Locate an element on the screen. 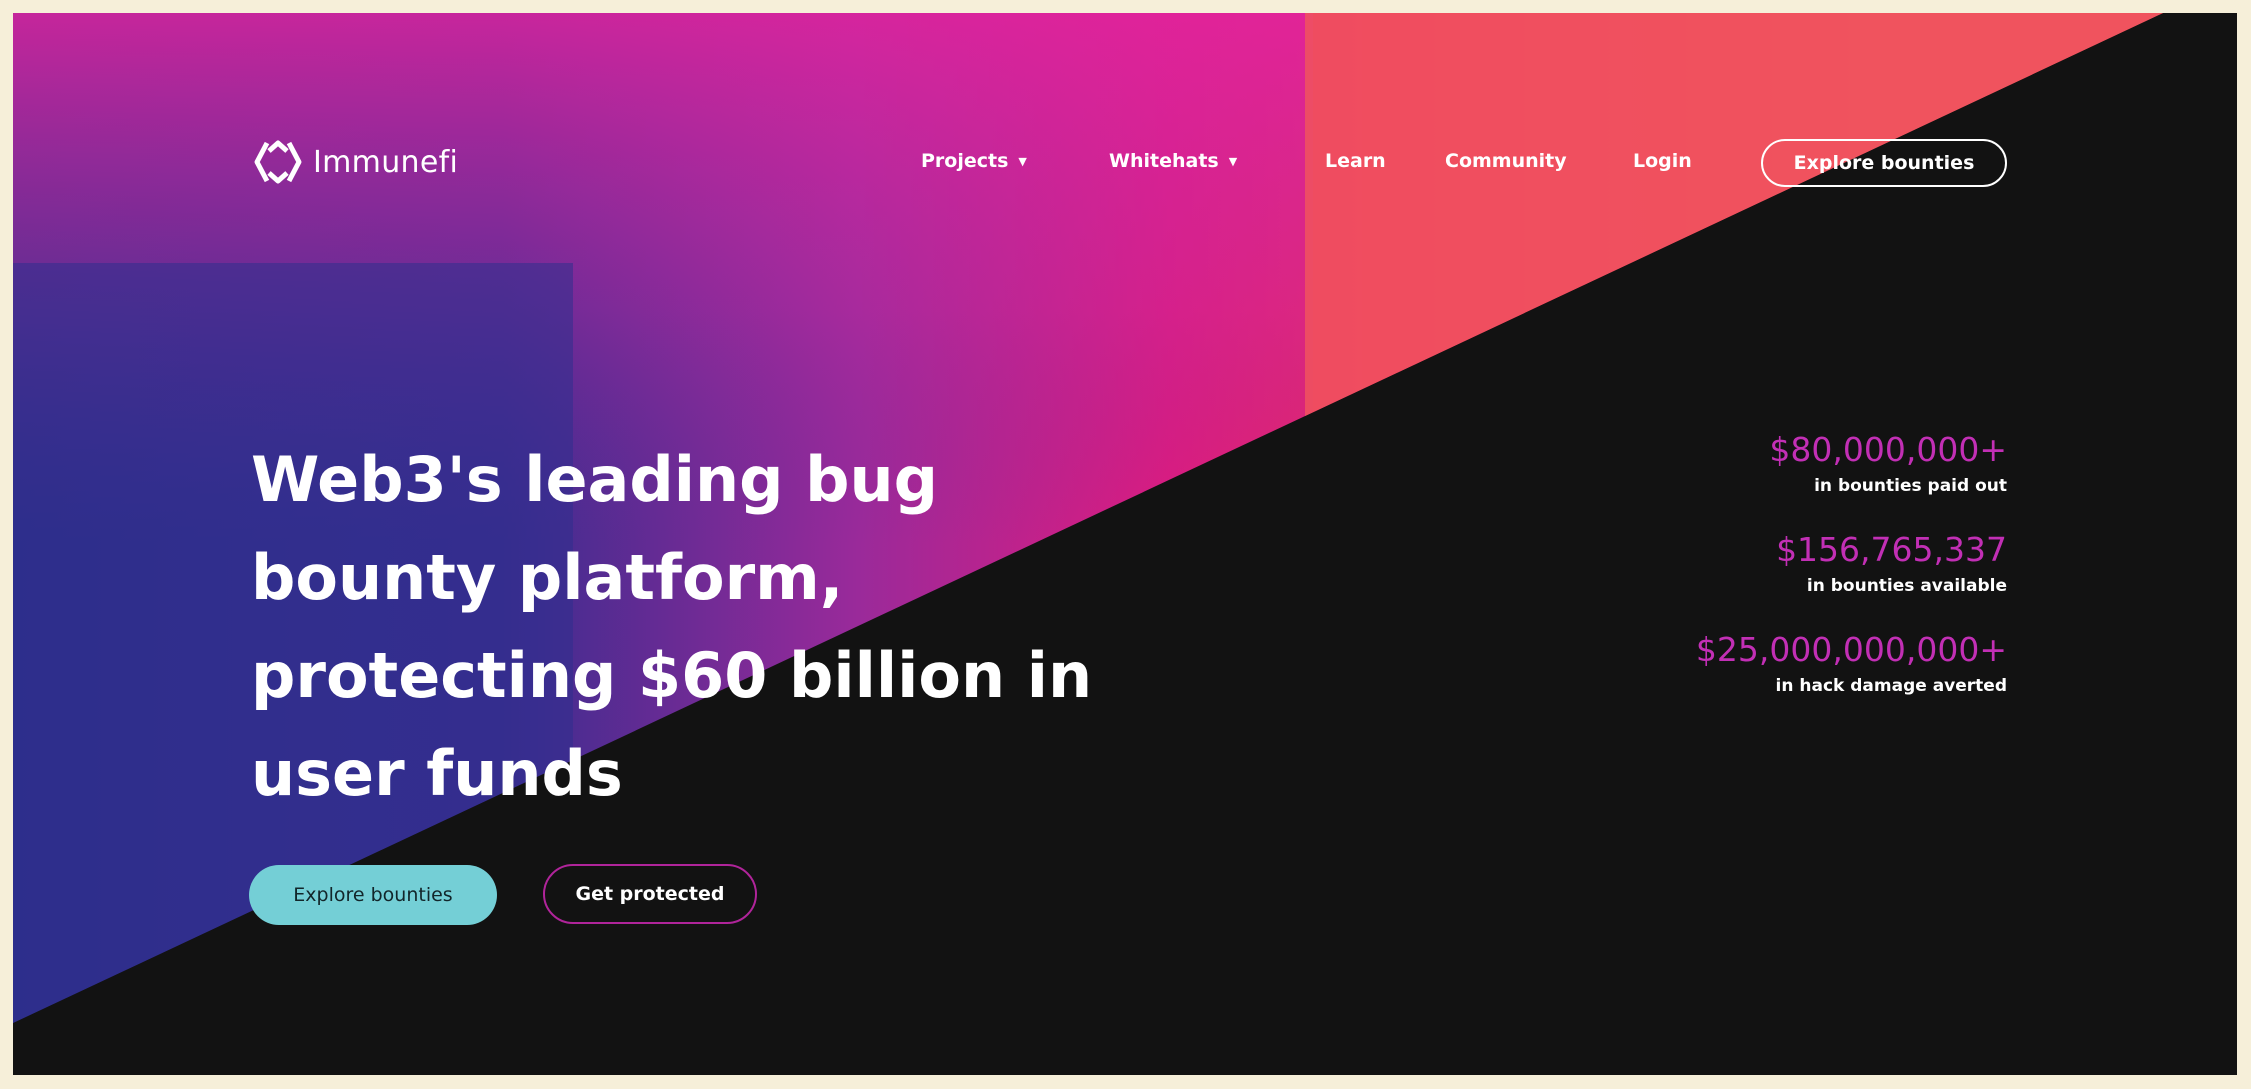  headline-line: user funds is located at coordinates (437, 773).